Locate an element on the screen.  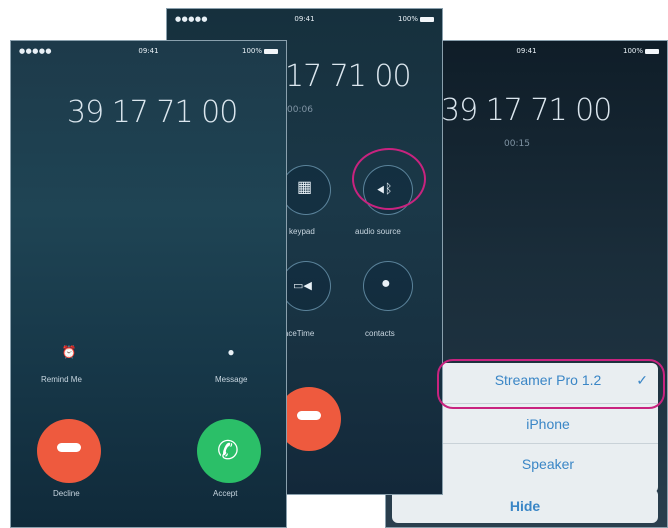
message-label: Message is located at coordinates (231, 379).